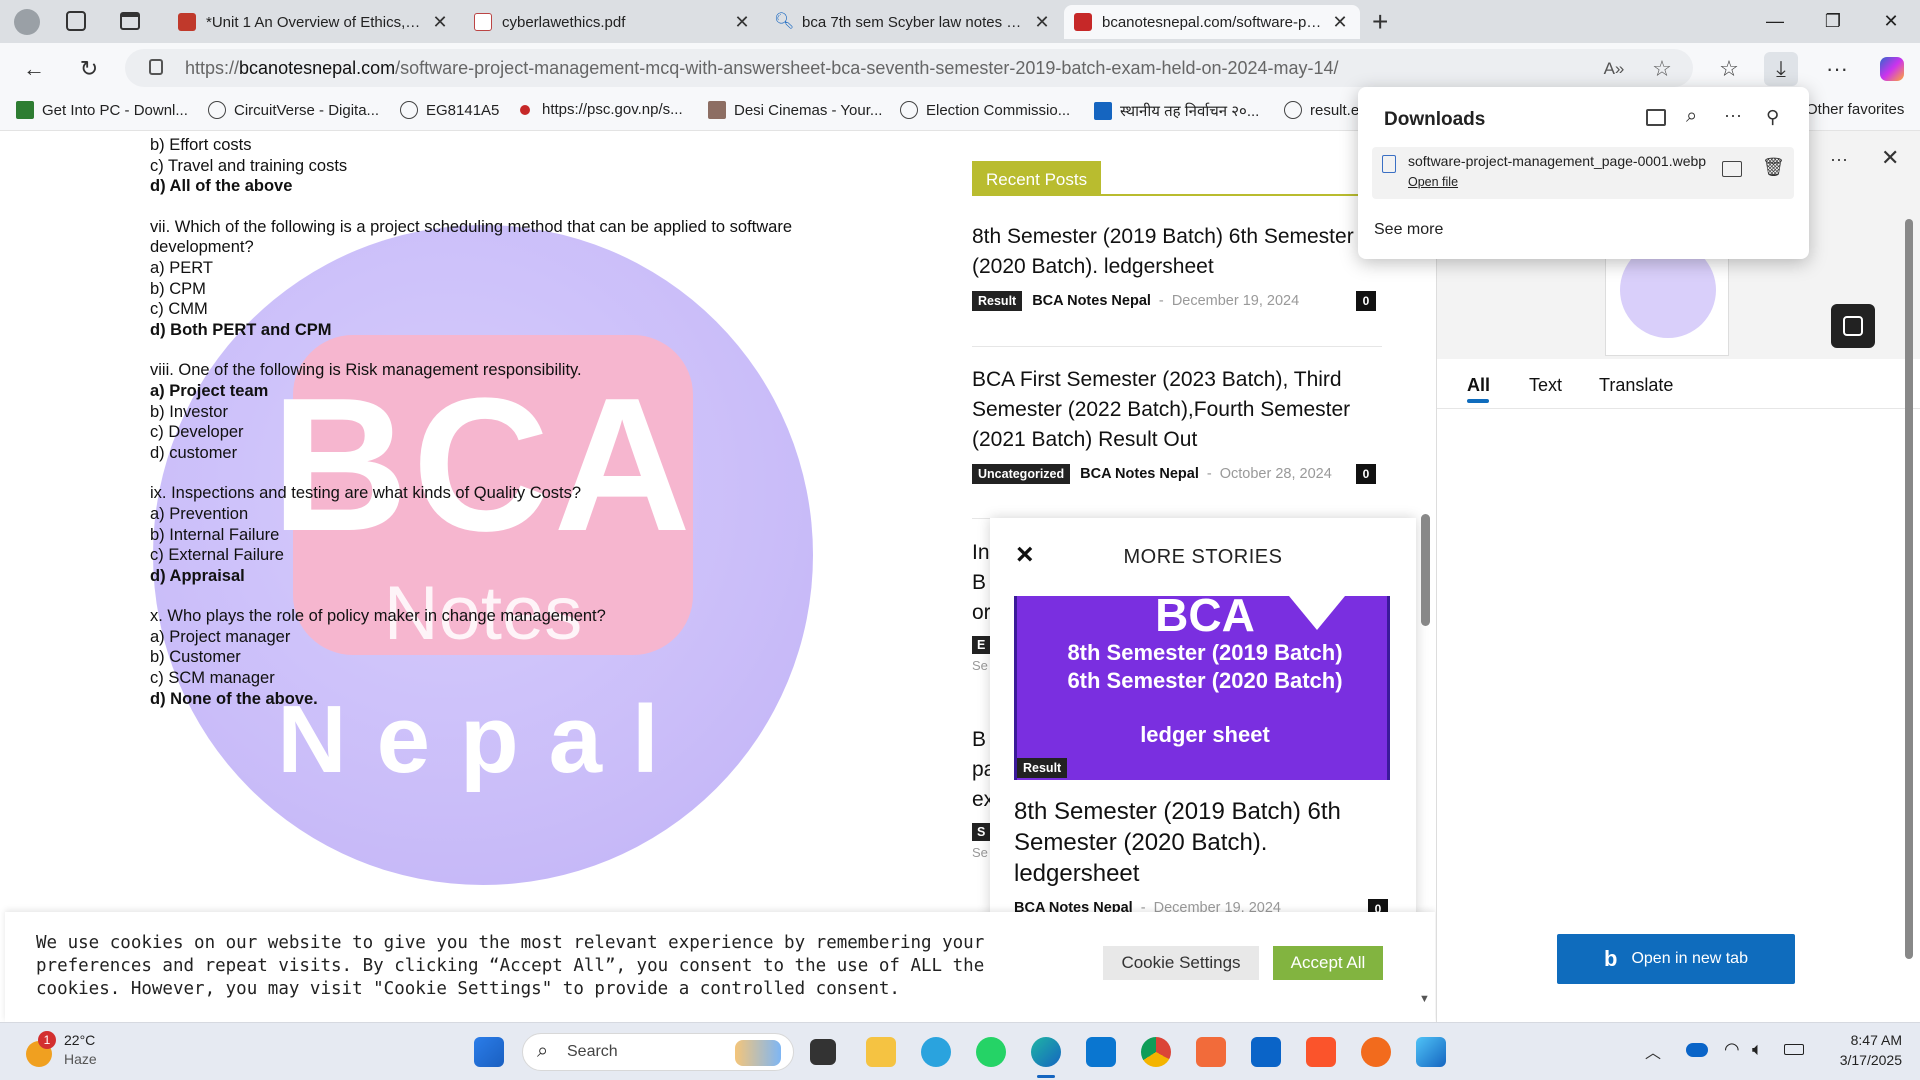 Image resolution: width=1920 pixels, height=1080 pixels. What do you see at coordinates (489, 1052) in the screenshot?
I see `start-icon` at bounding box center [489, 1052].